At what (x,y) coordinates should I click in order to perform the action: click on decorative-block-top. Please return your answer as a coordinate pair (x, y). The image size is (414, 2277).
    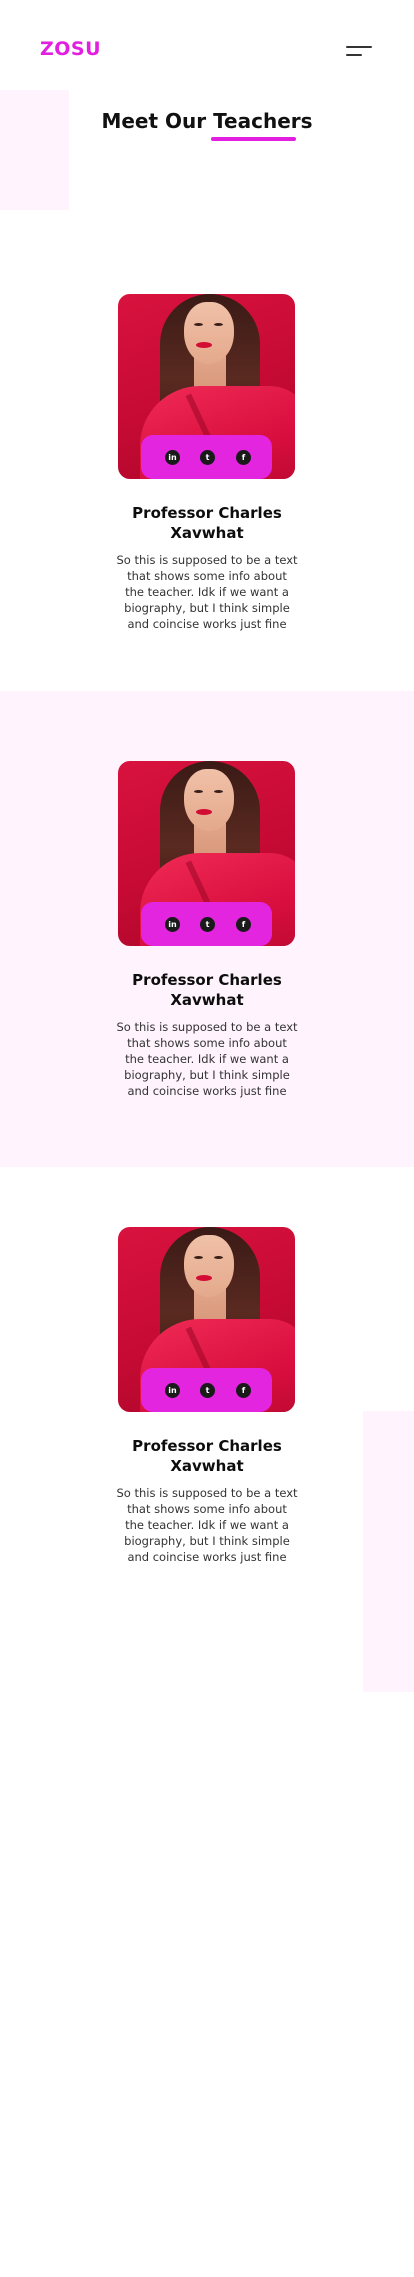
    Looking at the image, I should click on (34, 150).